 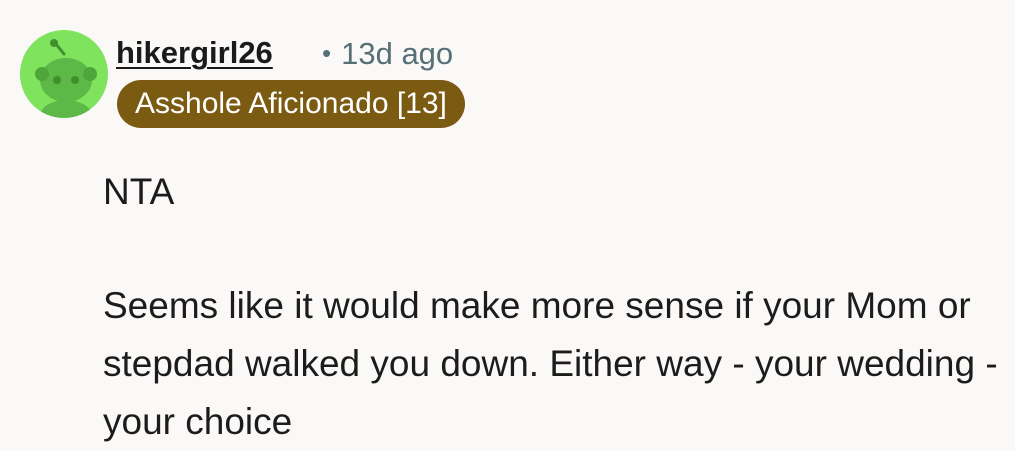 I want to click on comment-meta: • 13d ago, so click(x=387, y=53).